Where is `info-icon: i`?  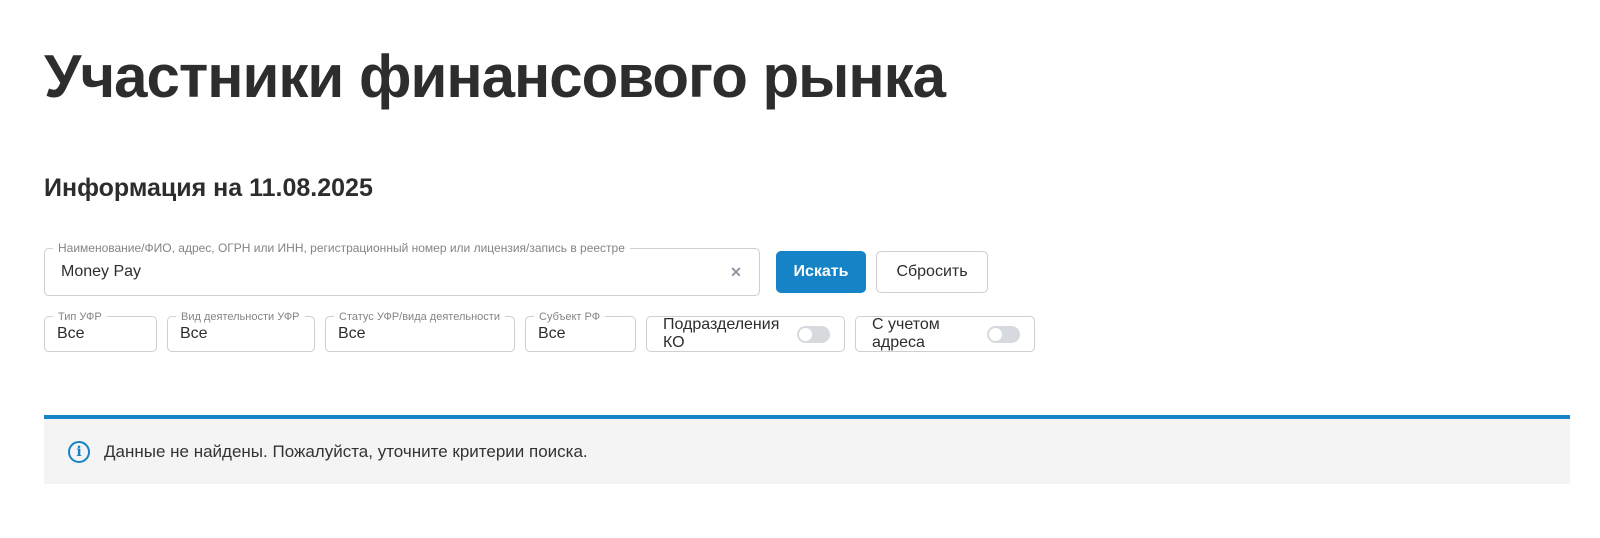
info-icon: i is located at coordinates (79, 451).